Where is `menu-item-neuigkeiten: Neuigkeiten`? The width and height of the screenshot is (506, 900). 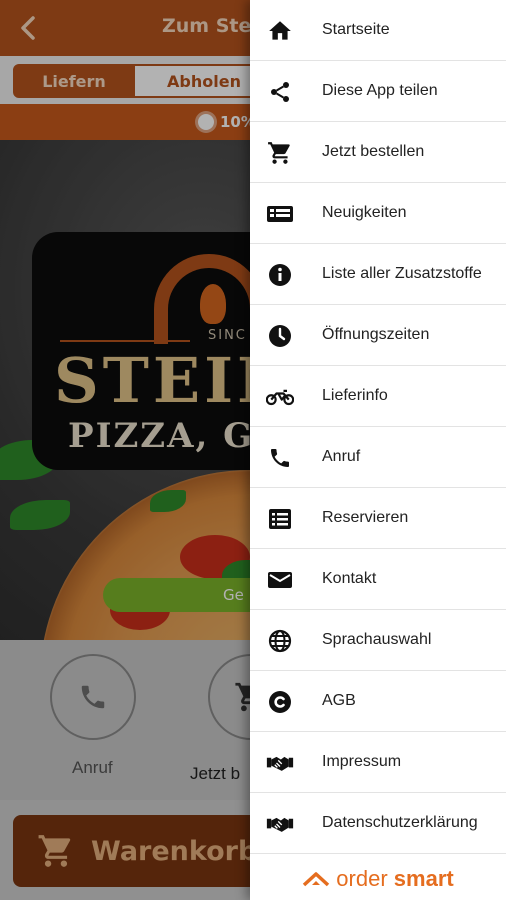
menu-item-neuigkeiten: Neuigkeiten is located at coordinates (378, 213).